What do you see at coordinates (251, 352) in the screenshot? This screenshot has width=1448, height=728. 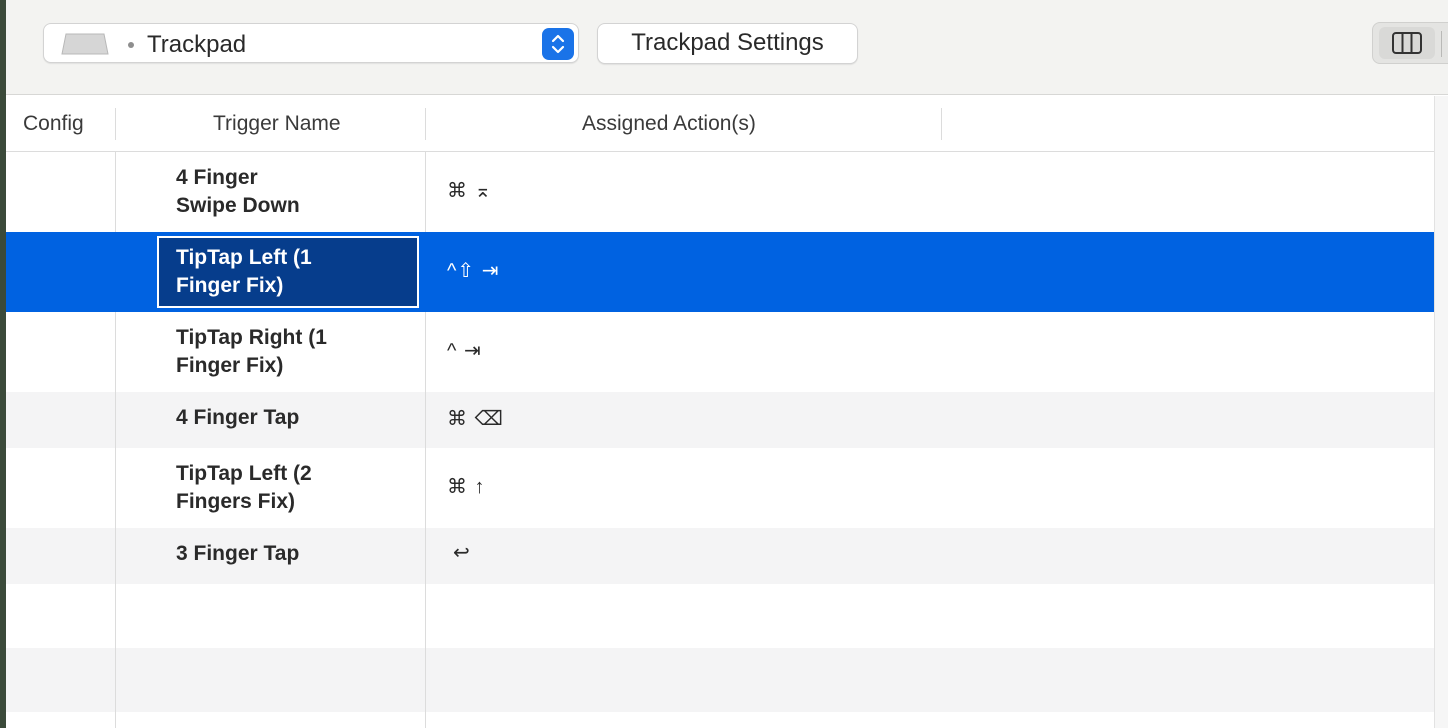 I see `trigger-name: TipTap Right (1 Finger Fix)` at bounding box center [251, 352].